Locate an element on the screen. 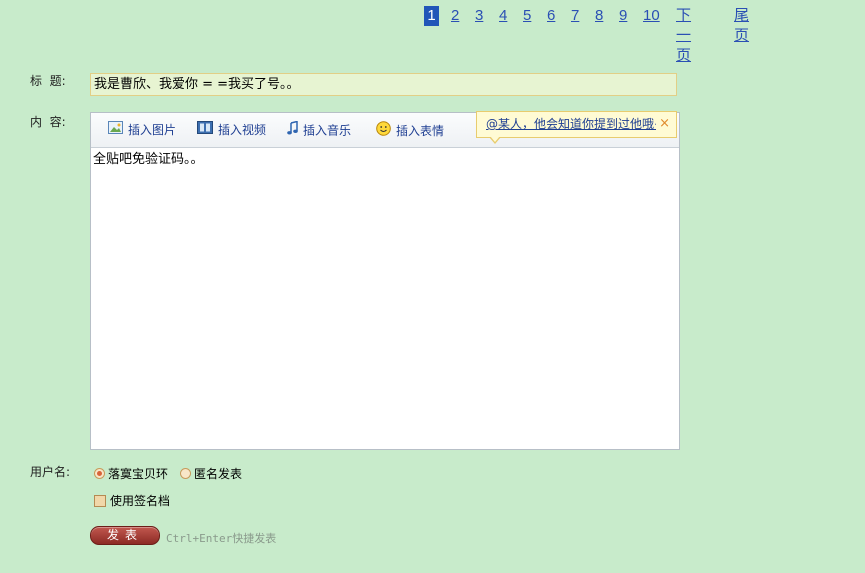 Image resolution: width=865 pixels, height=573 pixels. insert-image-label: 插入图片 is located at coordinates (152, 130).